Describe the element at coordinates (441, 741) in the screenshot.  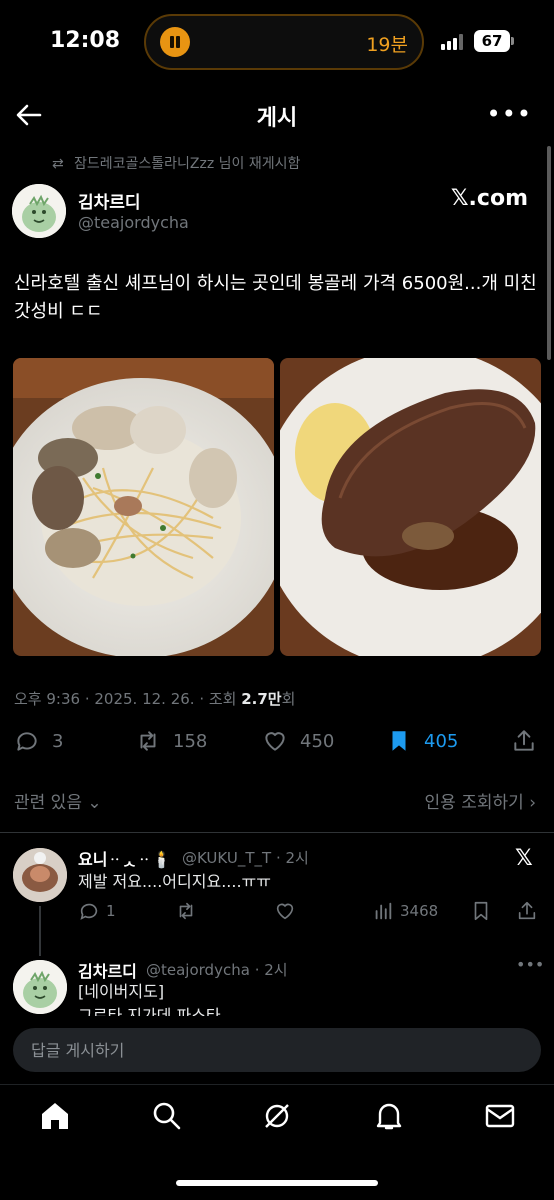
I see `bookmark-count: 405` at that location.